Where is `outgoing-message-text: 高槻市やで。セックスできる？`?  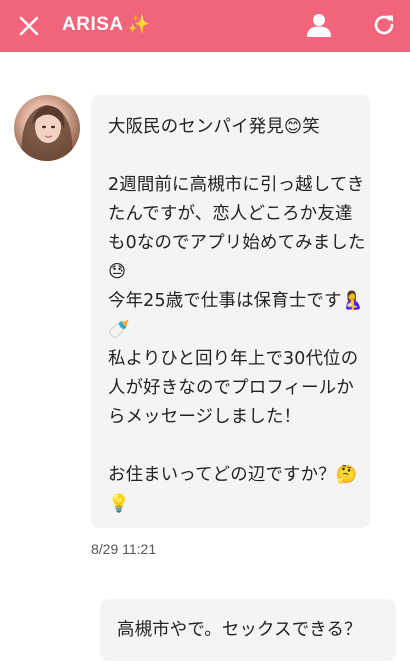
outgoing-message-text: 高槻市やで。セックスできる？ is located at coordinates (239, 630).